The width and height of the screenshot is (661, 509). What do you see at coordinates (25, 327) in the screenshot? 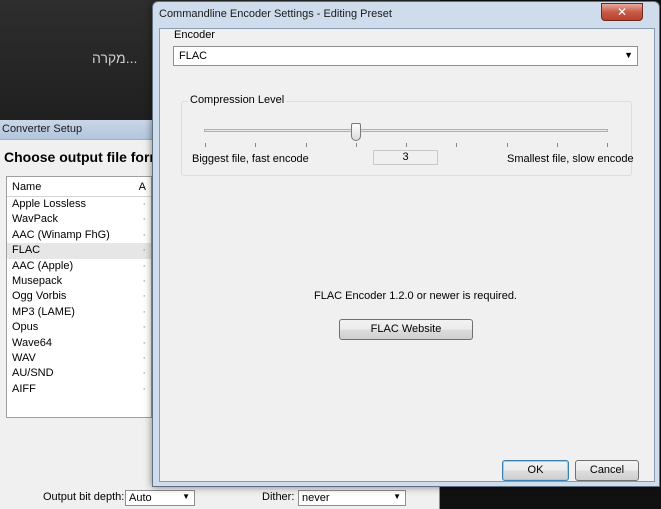
I see `format-name: Opus` at bounding box center [25, 327].